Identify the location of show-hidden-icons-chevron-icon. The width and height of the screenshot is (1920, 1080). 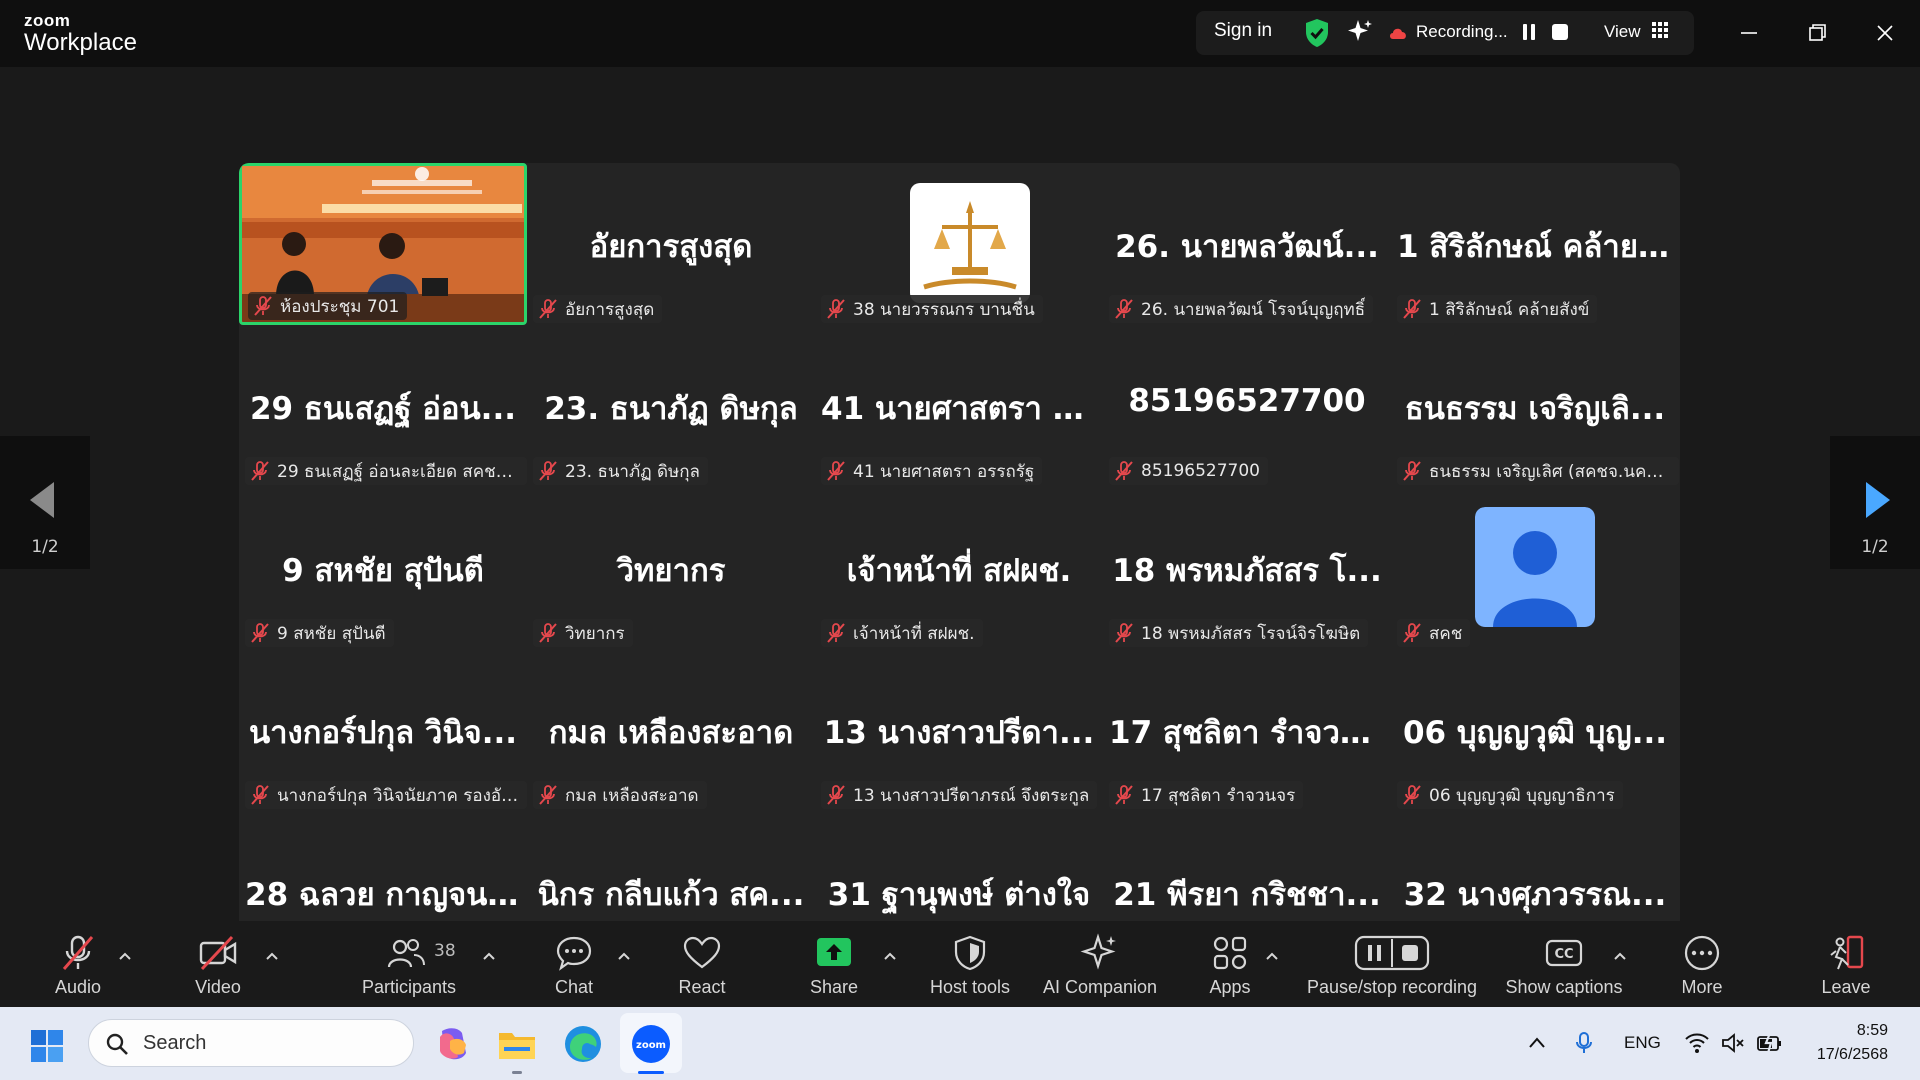
(1537, 1043).